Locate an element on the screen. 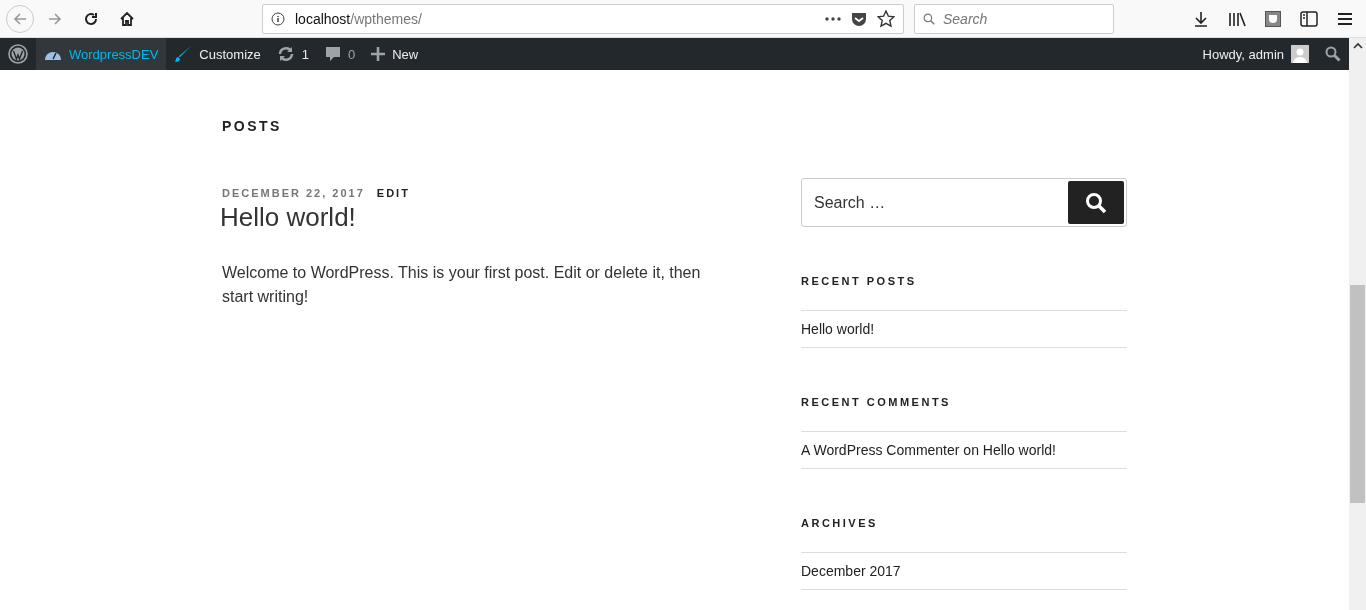 The width and height of the screenshot is (1366, 610). recent-comment: A WordPress Commenter on Hello world! is located at coordinates (964, 450).